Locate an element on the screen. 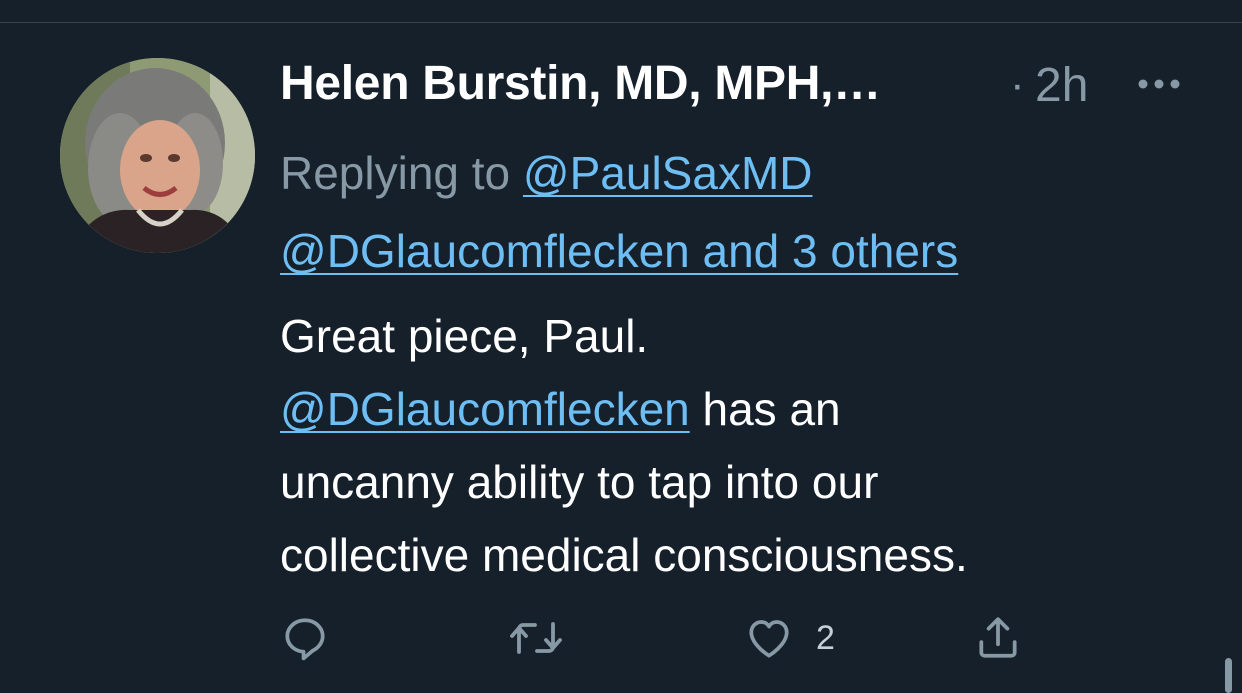 Image resolution: width=1242 pixels, height=693 pixels. share-button is located at coordinates (998, 638).